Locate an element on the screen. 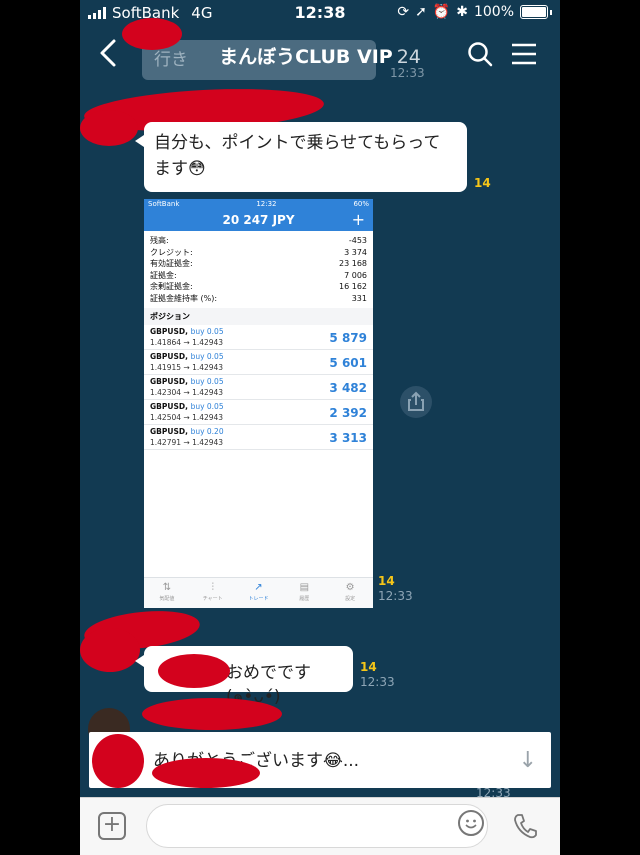  embedded-battery: 60% is located at coordinates (361, 204).